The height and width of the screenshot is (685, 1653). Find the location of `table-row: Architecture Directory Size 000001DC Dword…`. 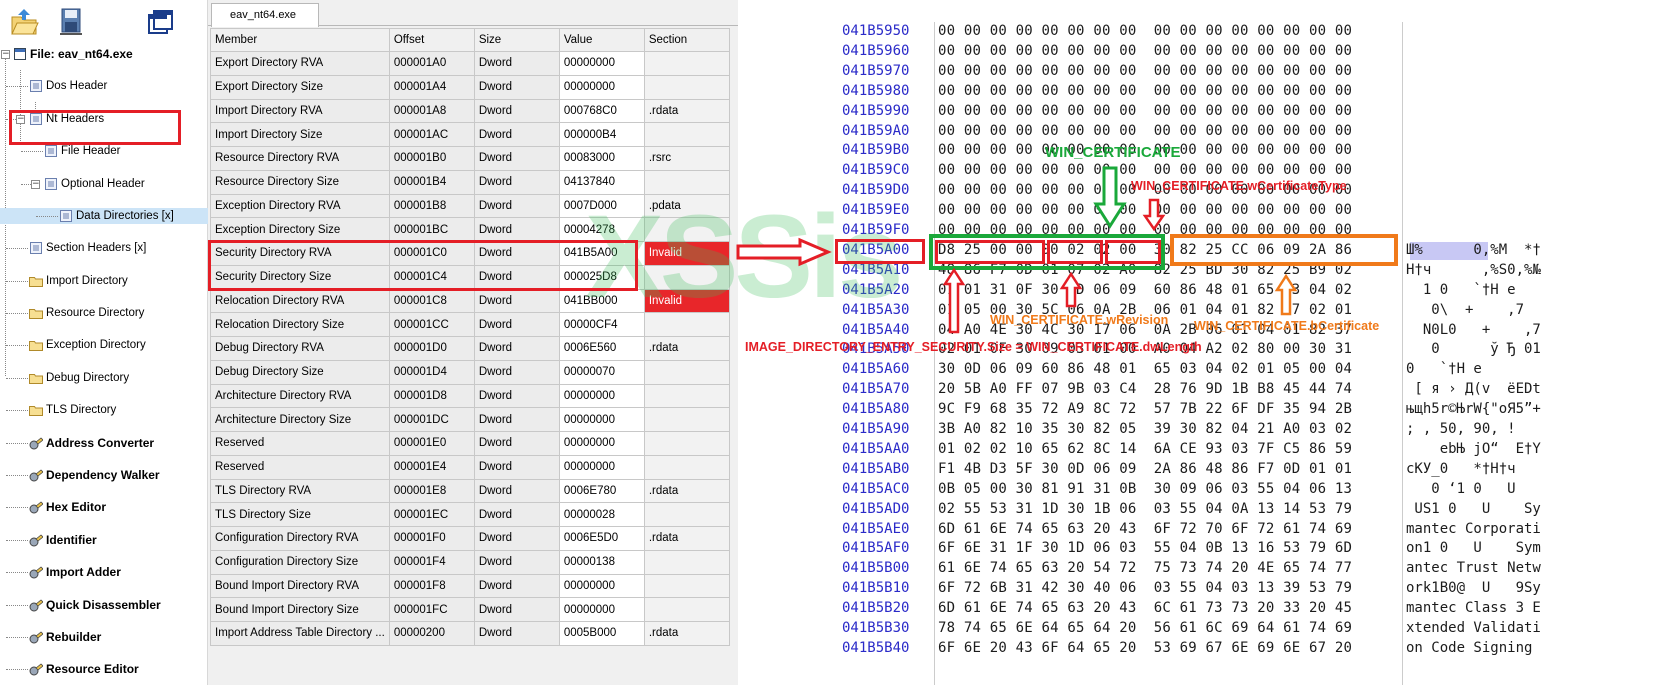

table-row: Architecture Directory Size 000001DC Dword… is located at coordinates (470, 419).